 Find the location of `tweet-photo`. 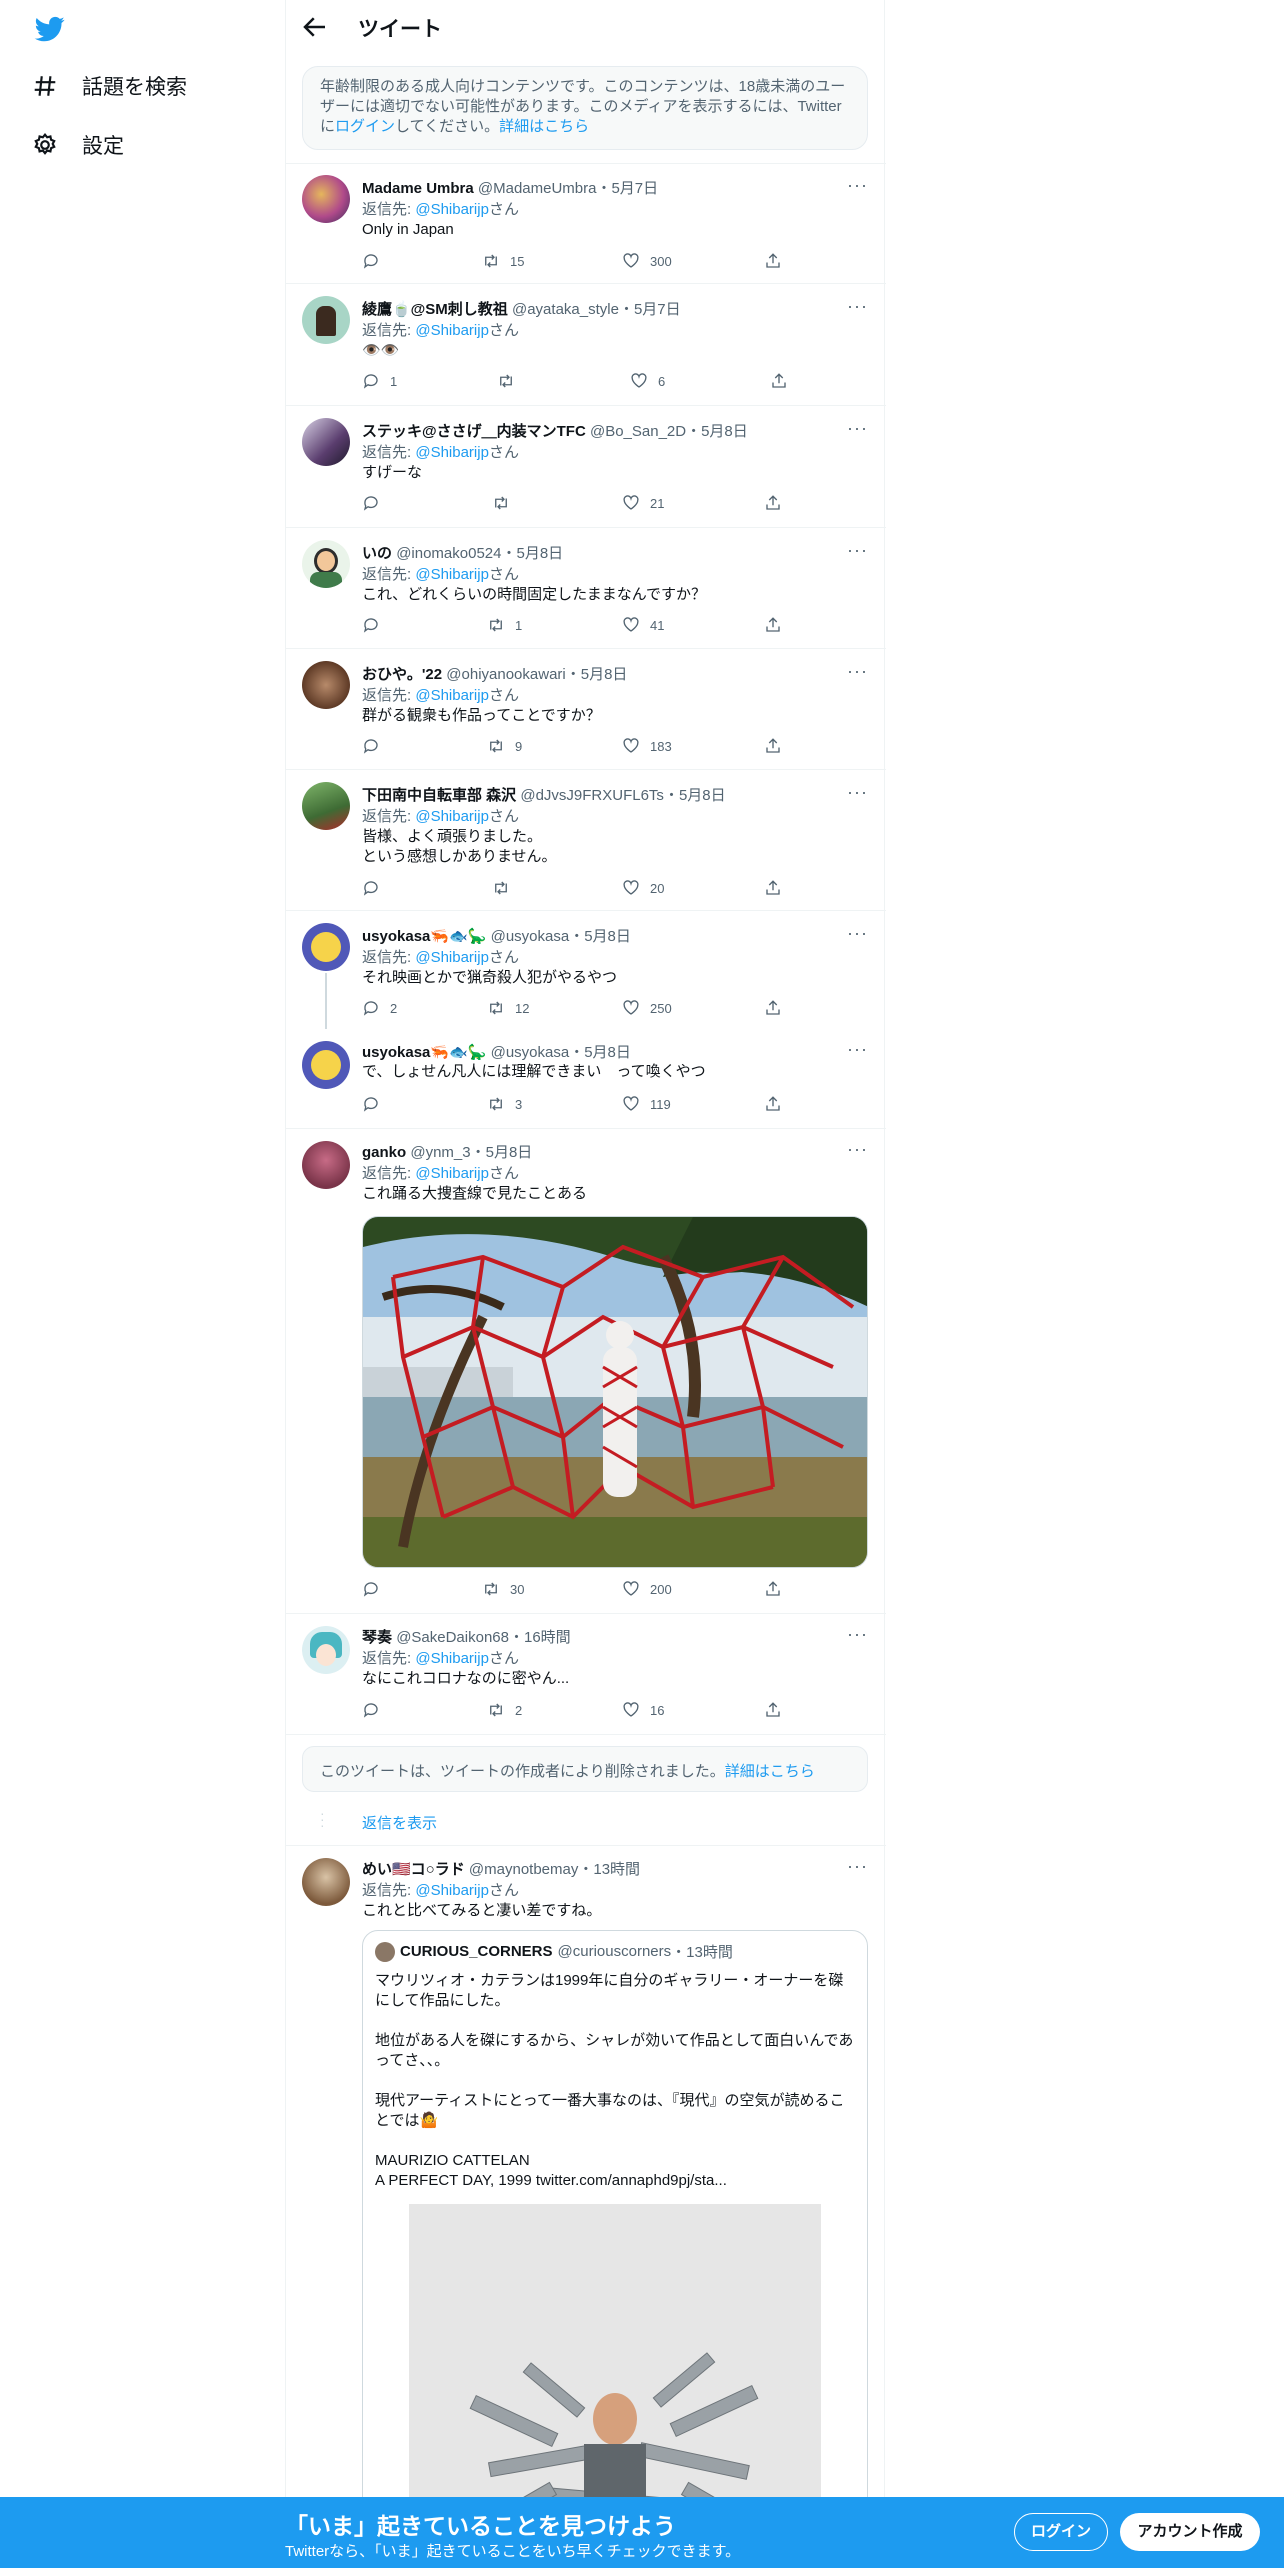

tweet-photo is located at coordinates (615, 1392).